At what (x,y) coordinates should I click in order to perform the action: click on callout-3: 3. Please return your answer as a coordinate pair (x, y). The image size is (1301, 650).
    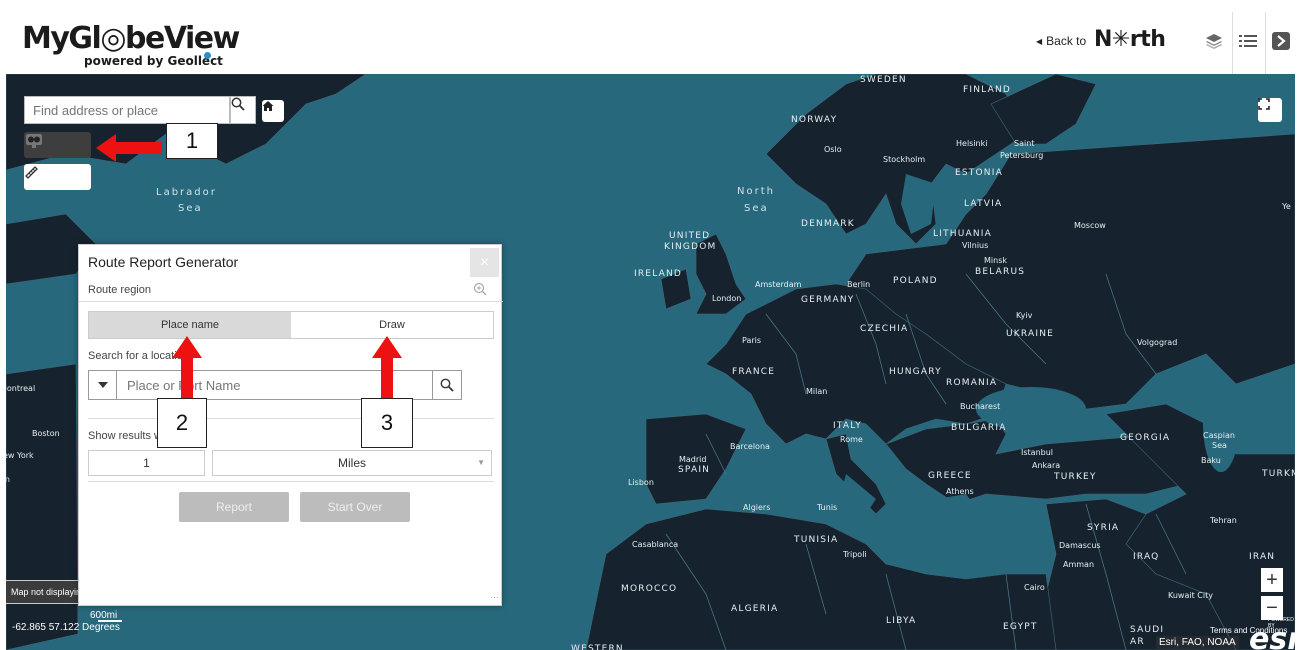
    Looking at the image, I should click on (387, 423).